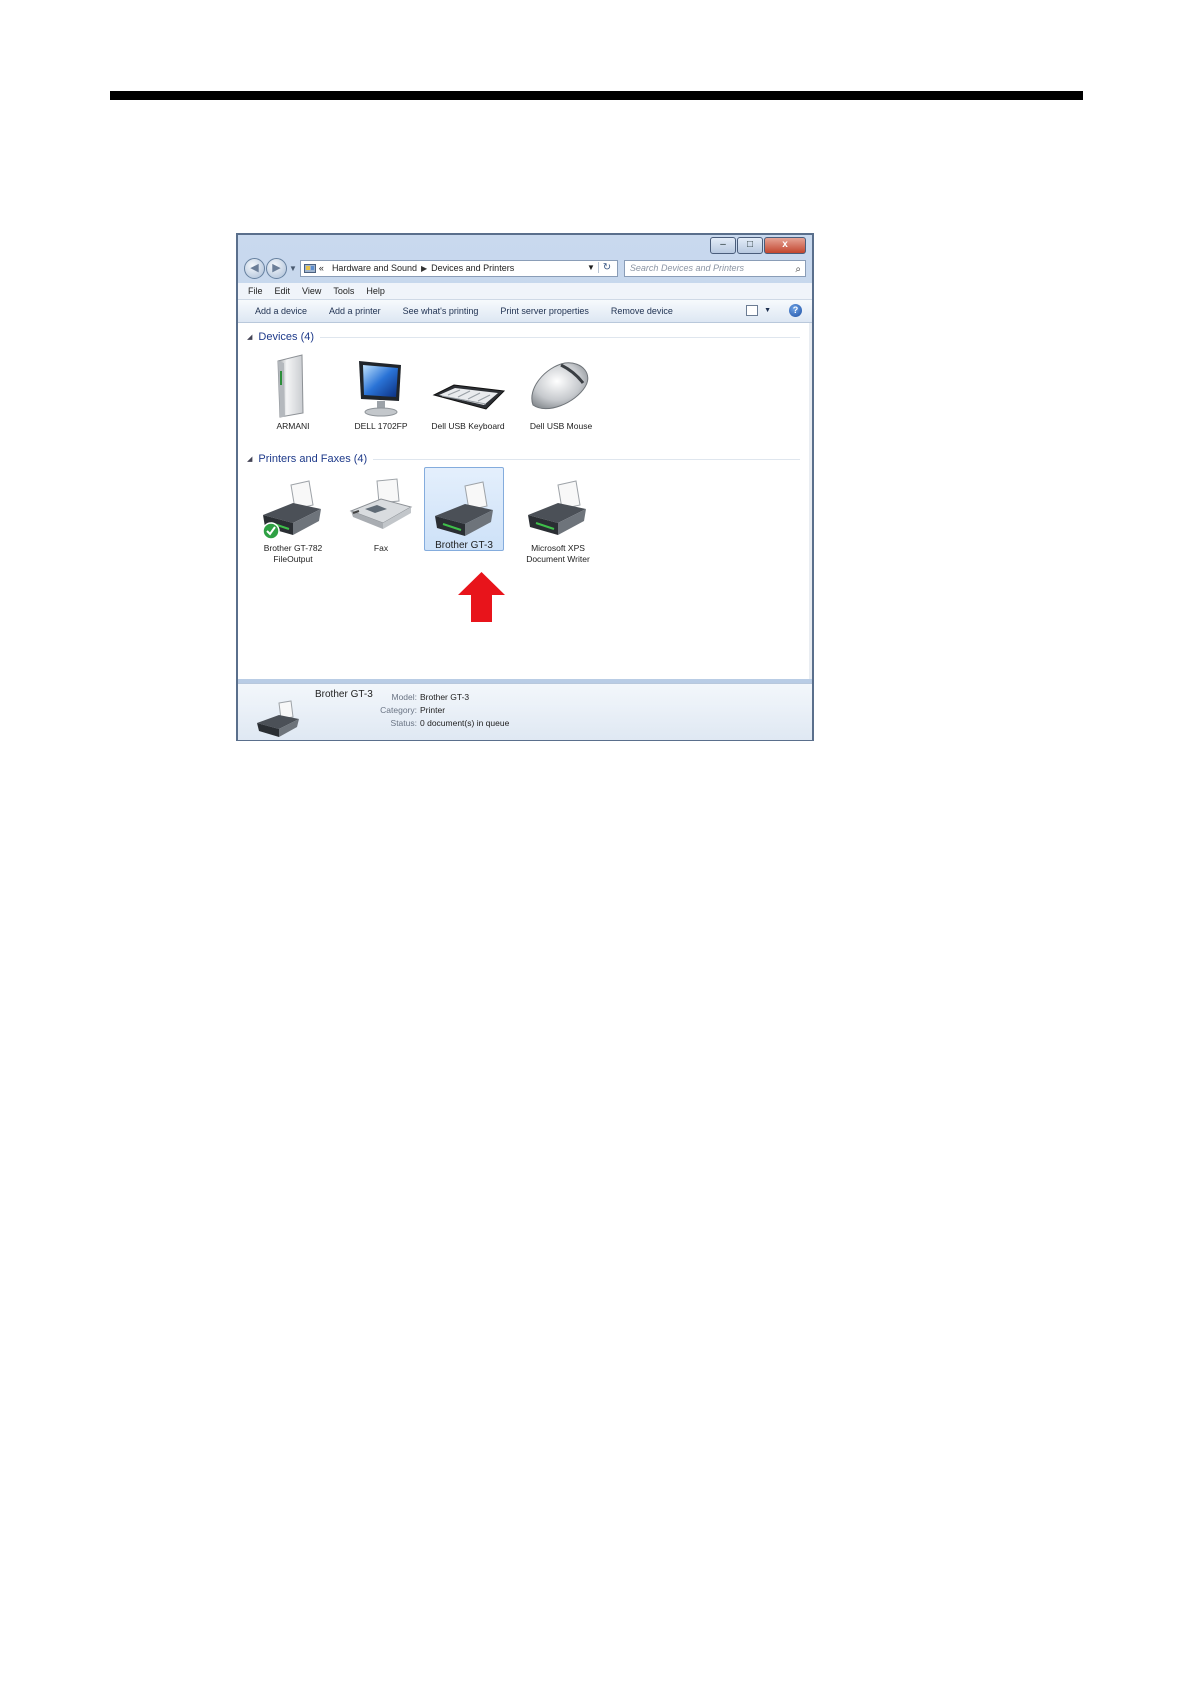  I want to click on close-button: x, so click(785, 245).